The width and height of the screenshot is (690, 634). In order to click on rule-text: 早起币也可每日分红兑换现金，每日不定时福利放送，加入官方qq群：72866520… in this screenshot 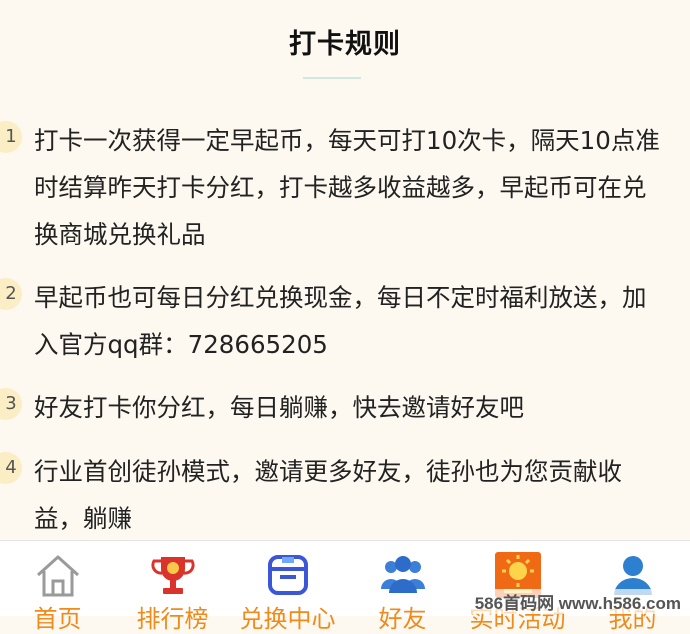, I will do `click(340, 321)`.